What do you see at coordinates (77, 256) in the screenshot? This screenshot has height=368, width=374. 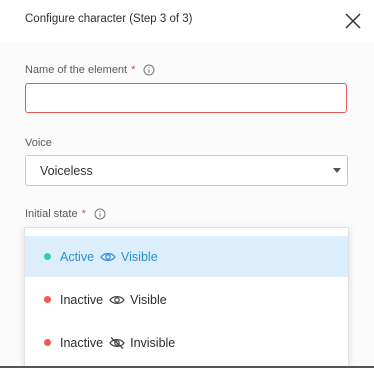 I see `option-status: Active` at bounding box center [77, 256].